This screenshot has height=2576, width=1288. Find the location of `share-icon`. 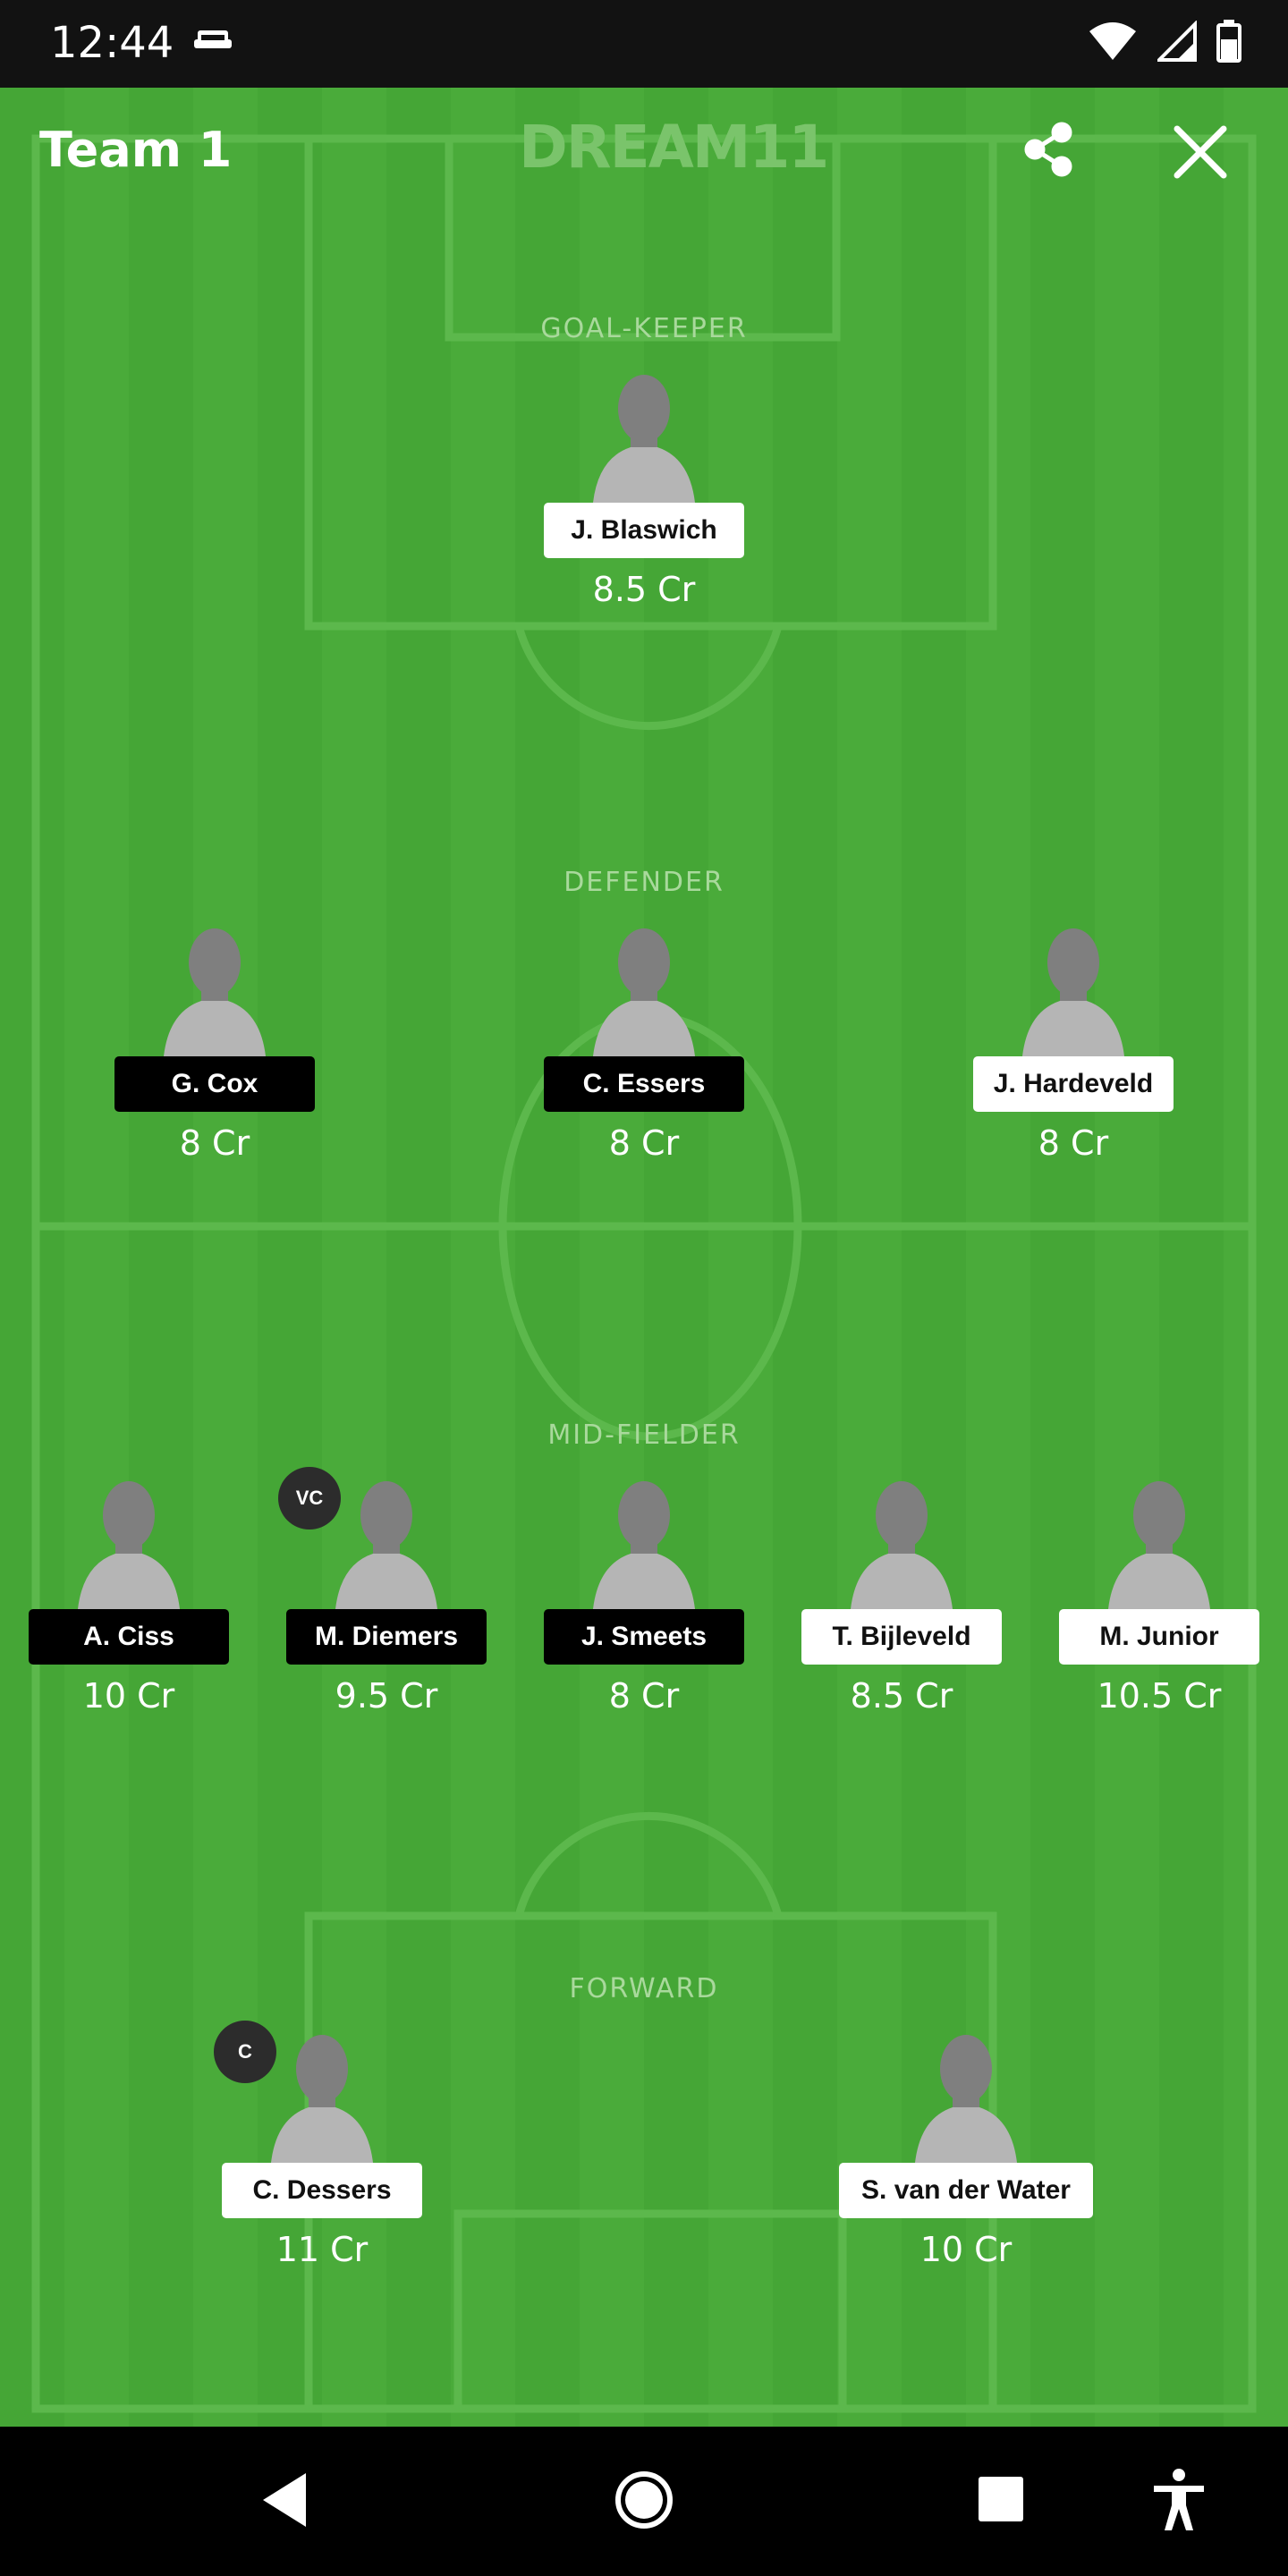

share-icon is located at coordinates (1048, 149).